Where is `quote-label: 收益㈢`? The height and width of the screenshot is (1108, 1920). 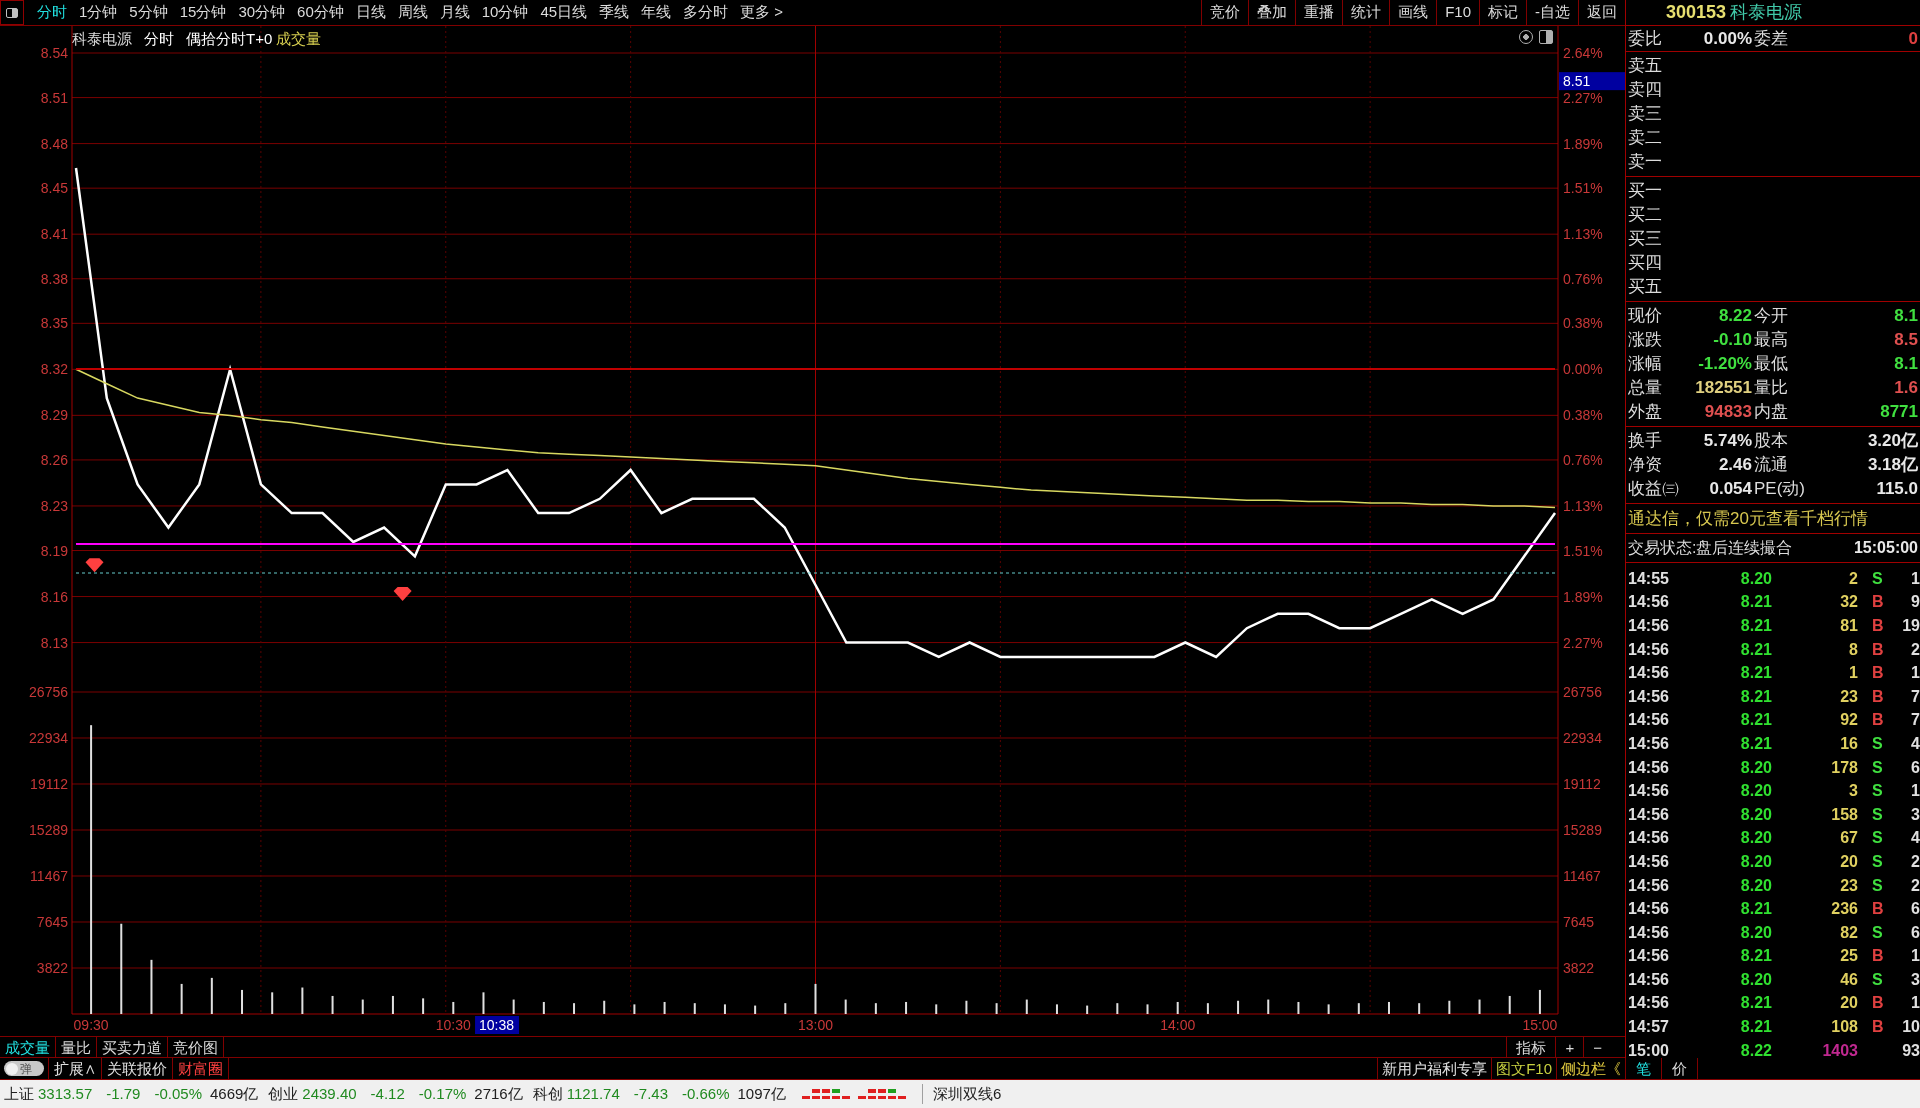 quote-label: 收益㈢ is located at coordinates (1654, 489).